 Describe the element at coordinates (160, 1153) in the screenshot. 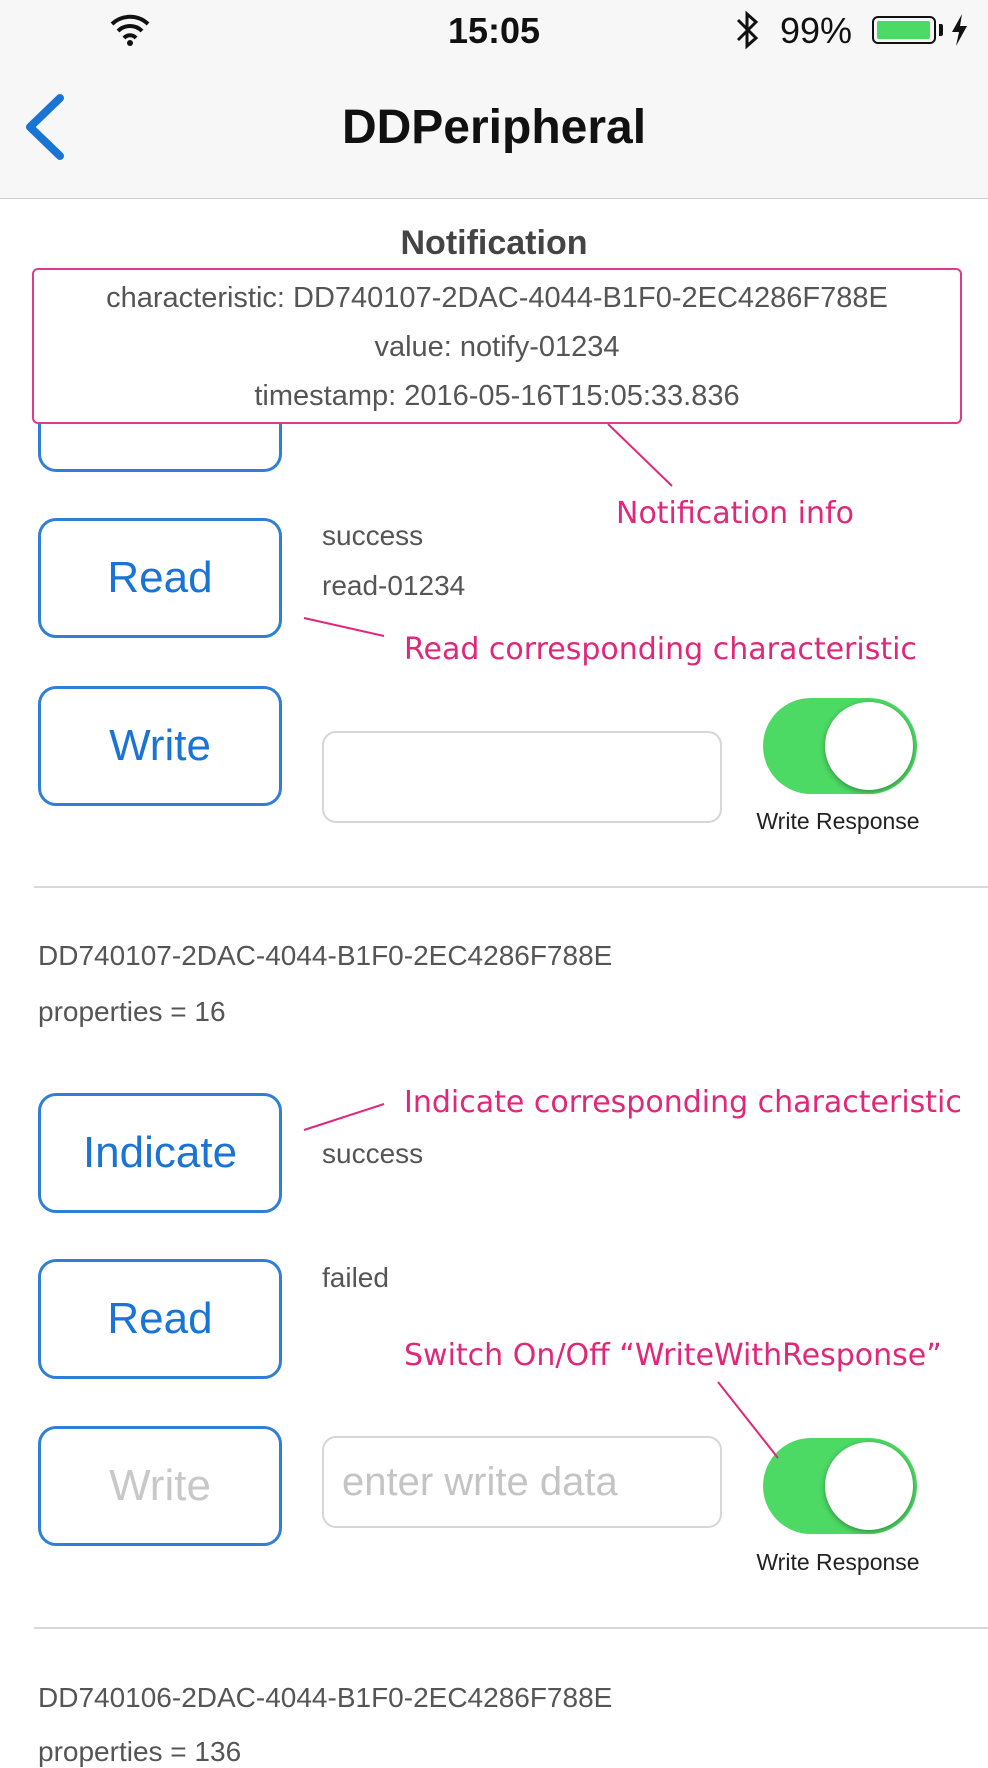

I see `indicate-button: Indicate` at that location.